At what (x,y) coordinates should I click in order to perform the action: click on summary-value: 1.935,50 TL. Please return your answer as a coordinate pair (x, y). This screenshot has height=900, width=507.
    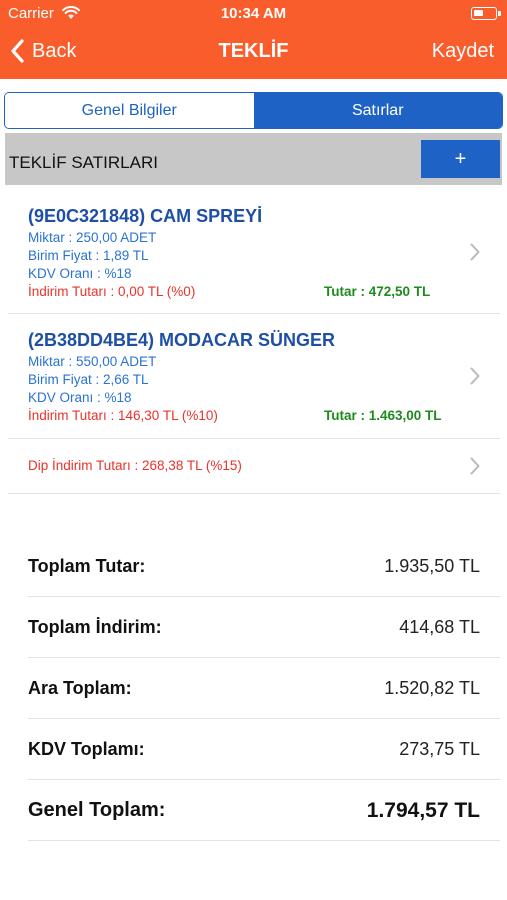
    Looking at the image, I should click on (432, 566).